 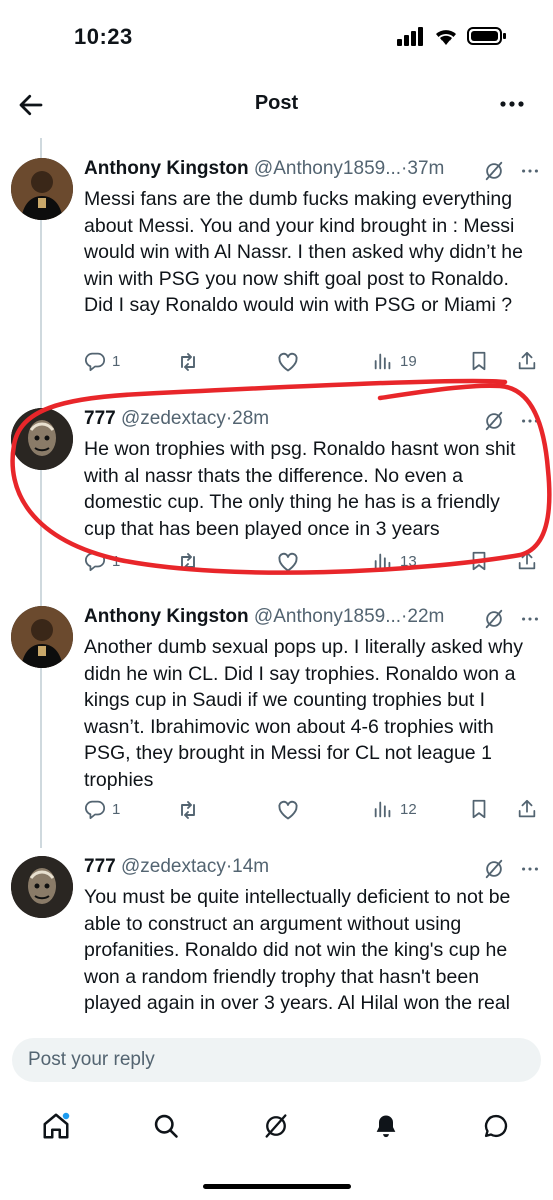 I want to click on post-actions: 1 13, so click(x=312, y=565).